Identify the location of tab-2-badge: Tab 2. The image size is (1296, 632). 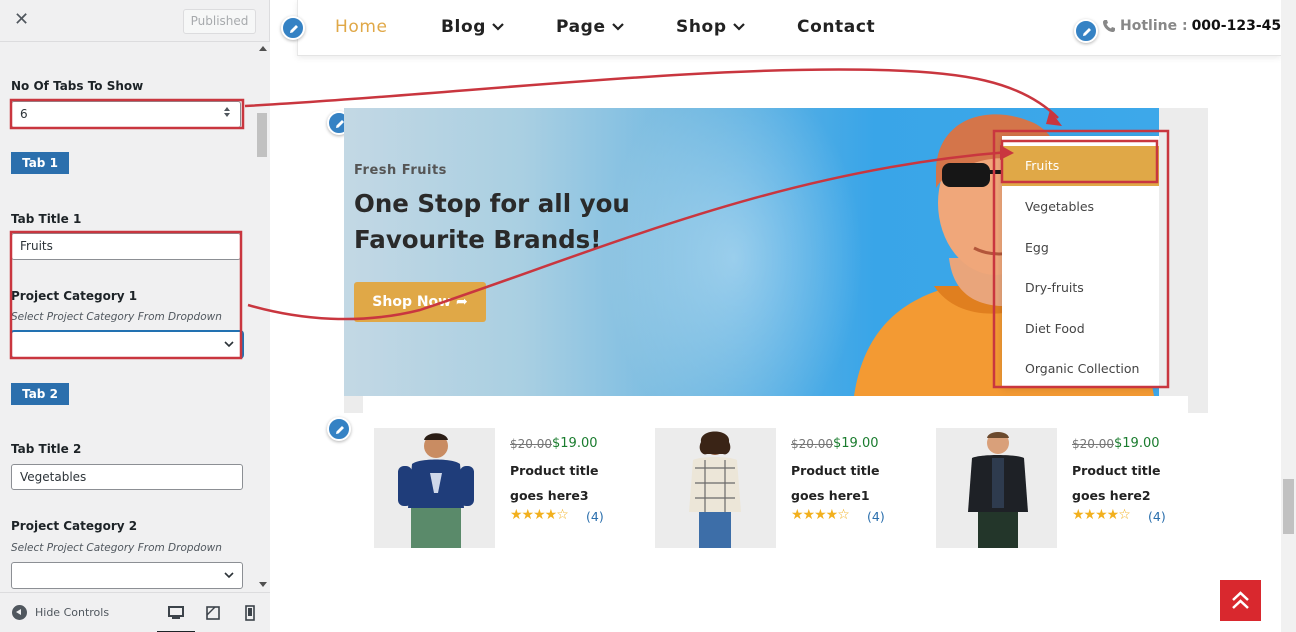
(40, 394).